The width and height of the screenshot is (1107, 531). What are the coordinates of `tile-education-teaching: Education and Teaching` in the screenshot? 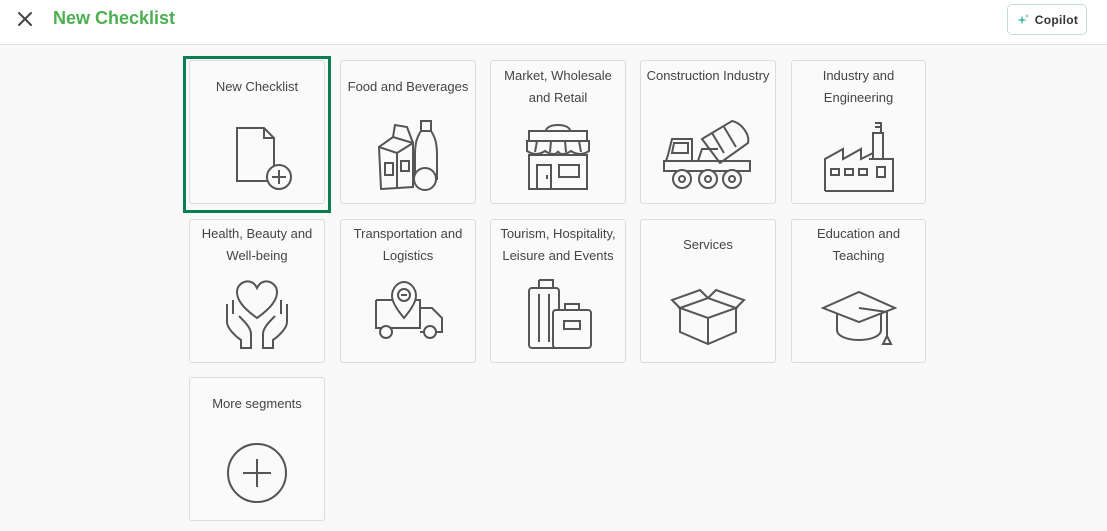 It's located at (858, 291).